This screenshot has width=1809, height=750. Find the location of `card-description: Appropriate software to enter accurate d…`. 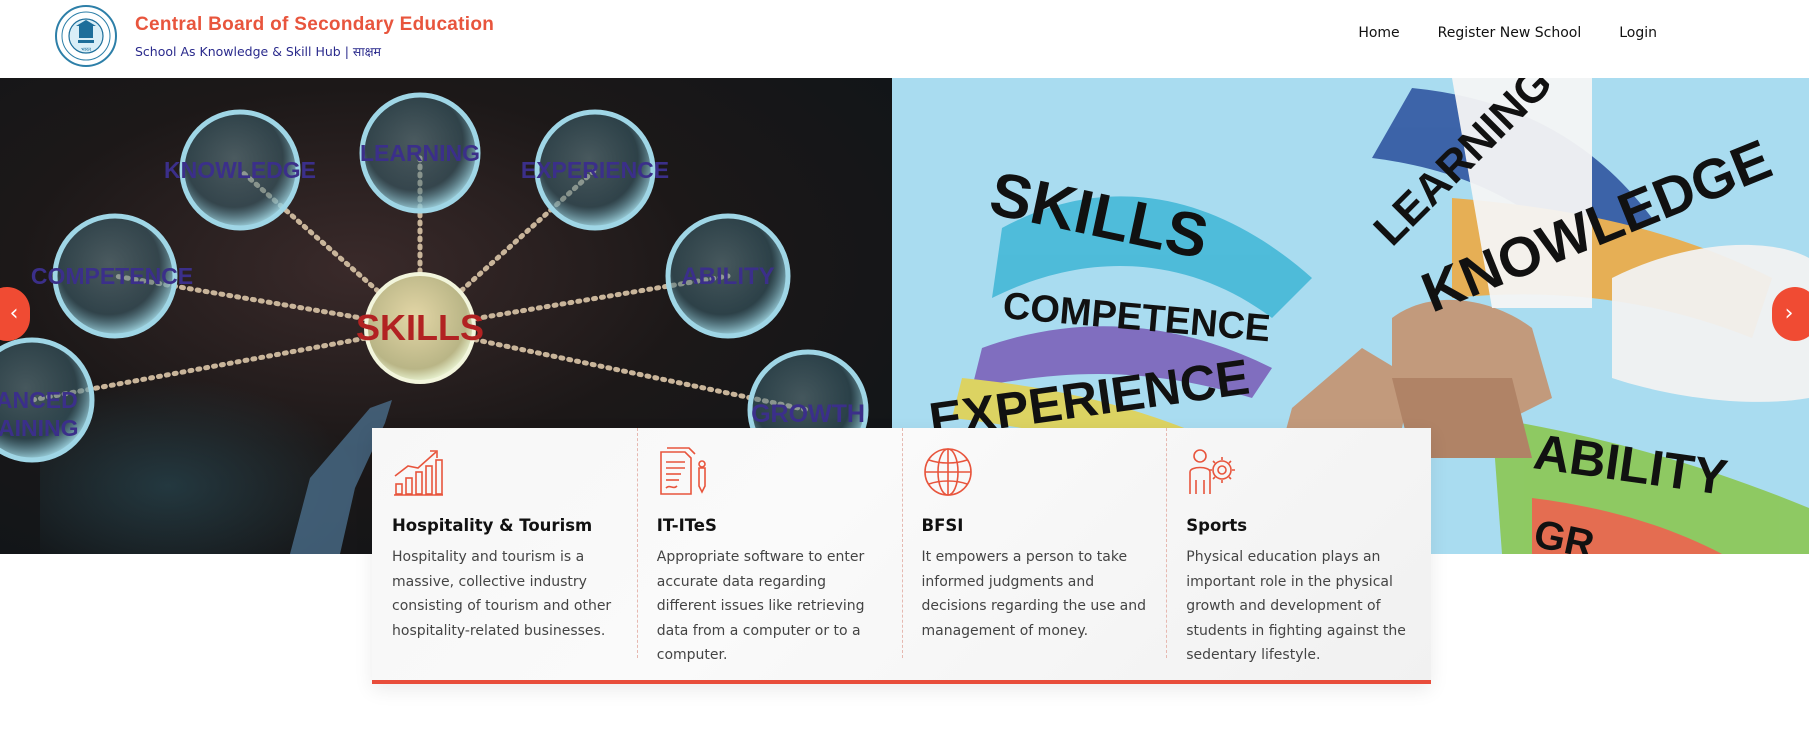

card-description: Appropriate software to enter accurate d… is located at coordinates (760, 606).